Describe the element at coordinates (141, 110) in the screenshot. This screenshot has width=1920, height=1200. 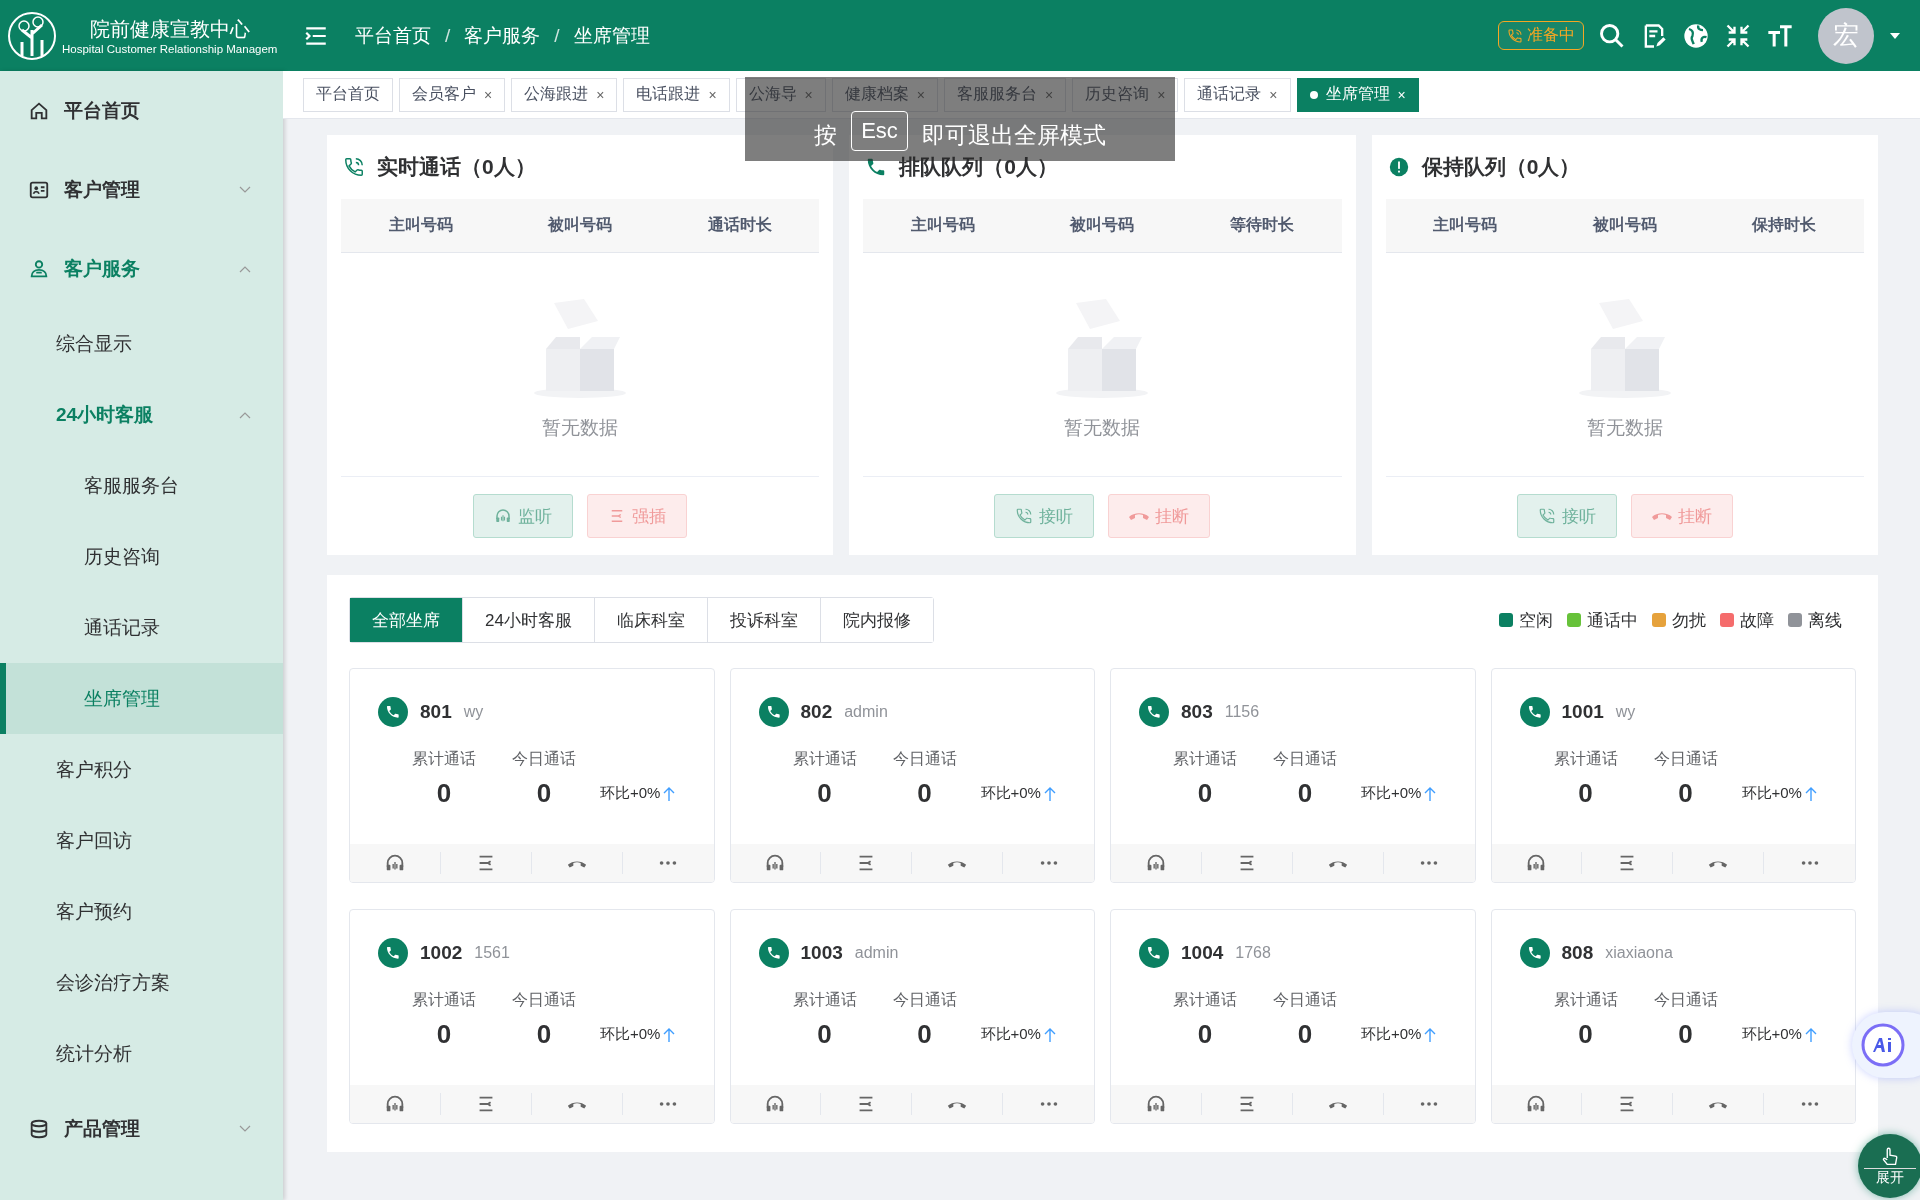
I see `sidebar-item: 平台首页` at that location.